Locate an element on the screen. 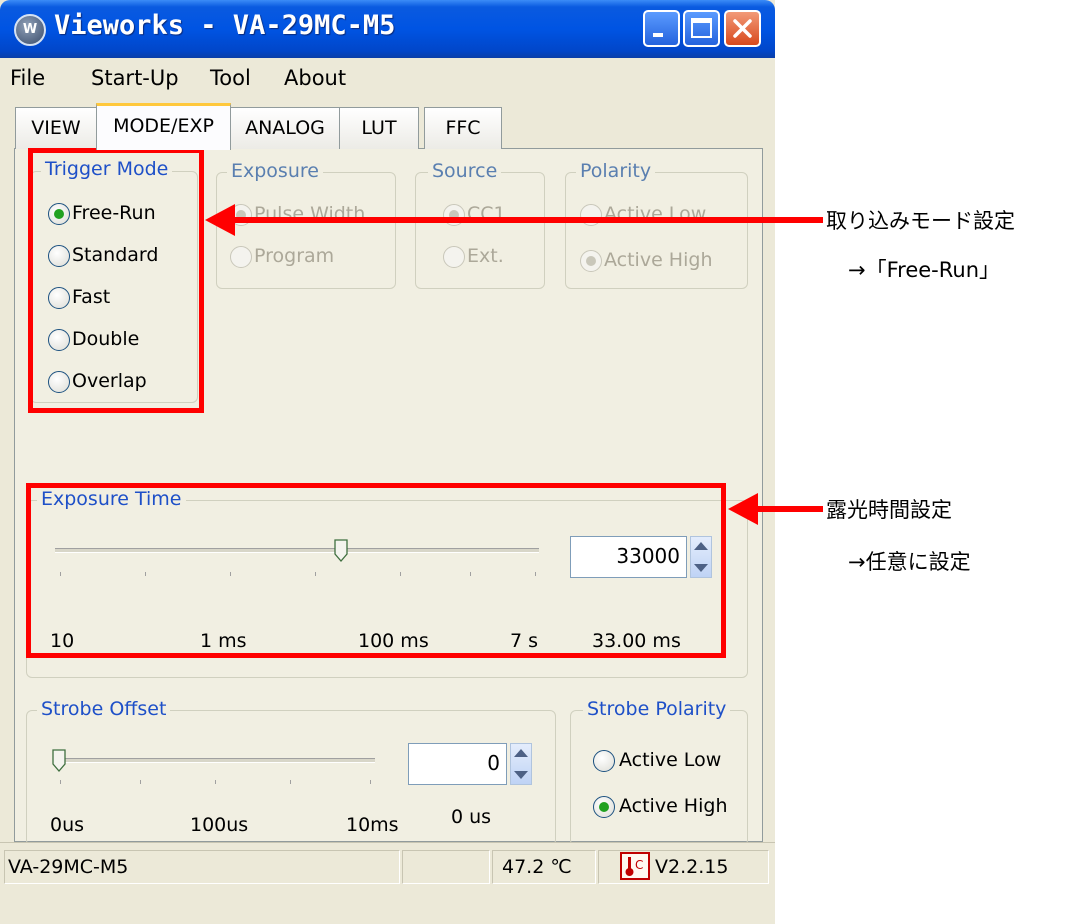  radio-active-high is located at coordinates (591, 261).